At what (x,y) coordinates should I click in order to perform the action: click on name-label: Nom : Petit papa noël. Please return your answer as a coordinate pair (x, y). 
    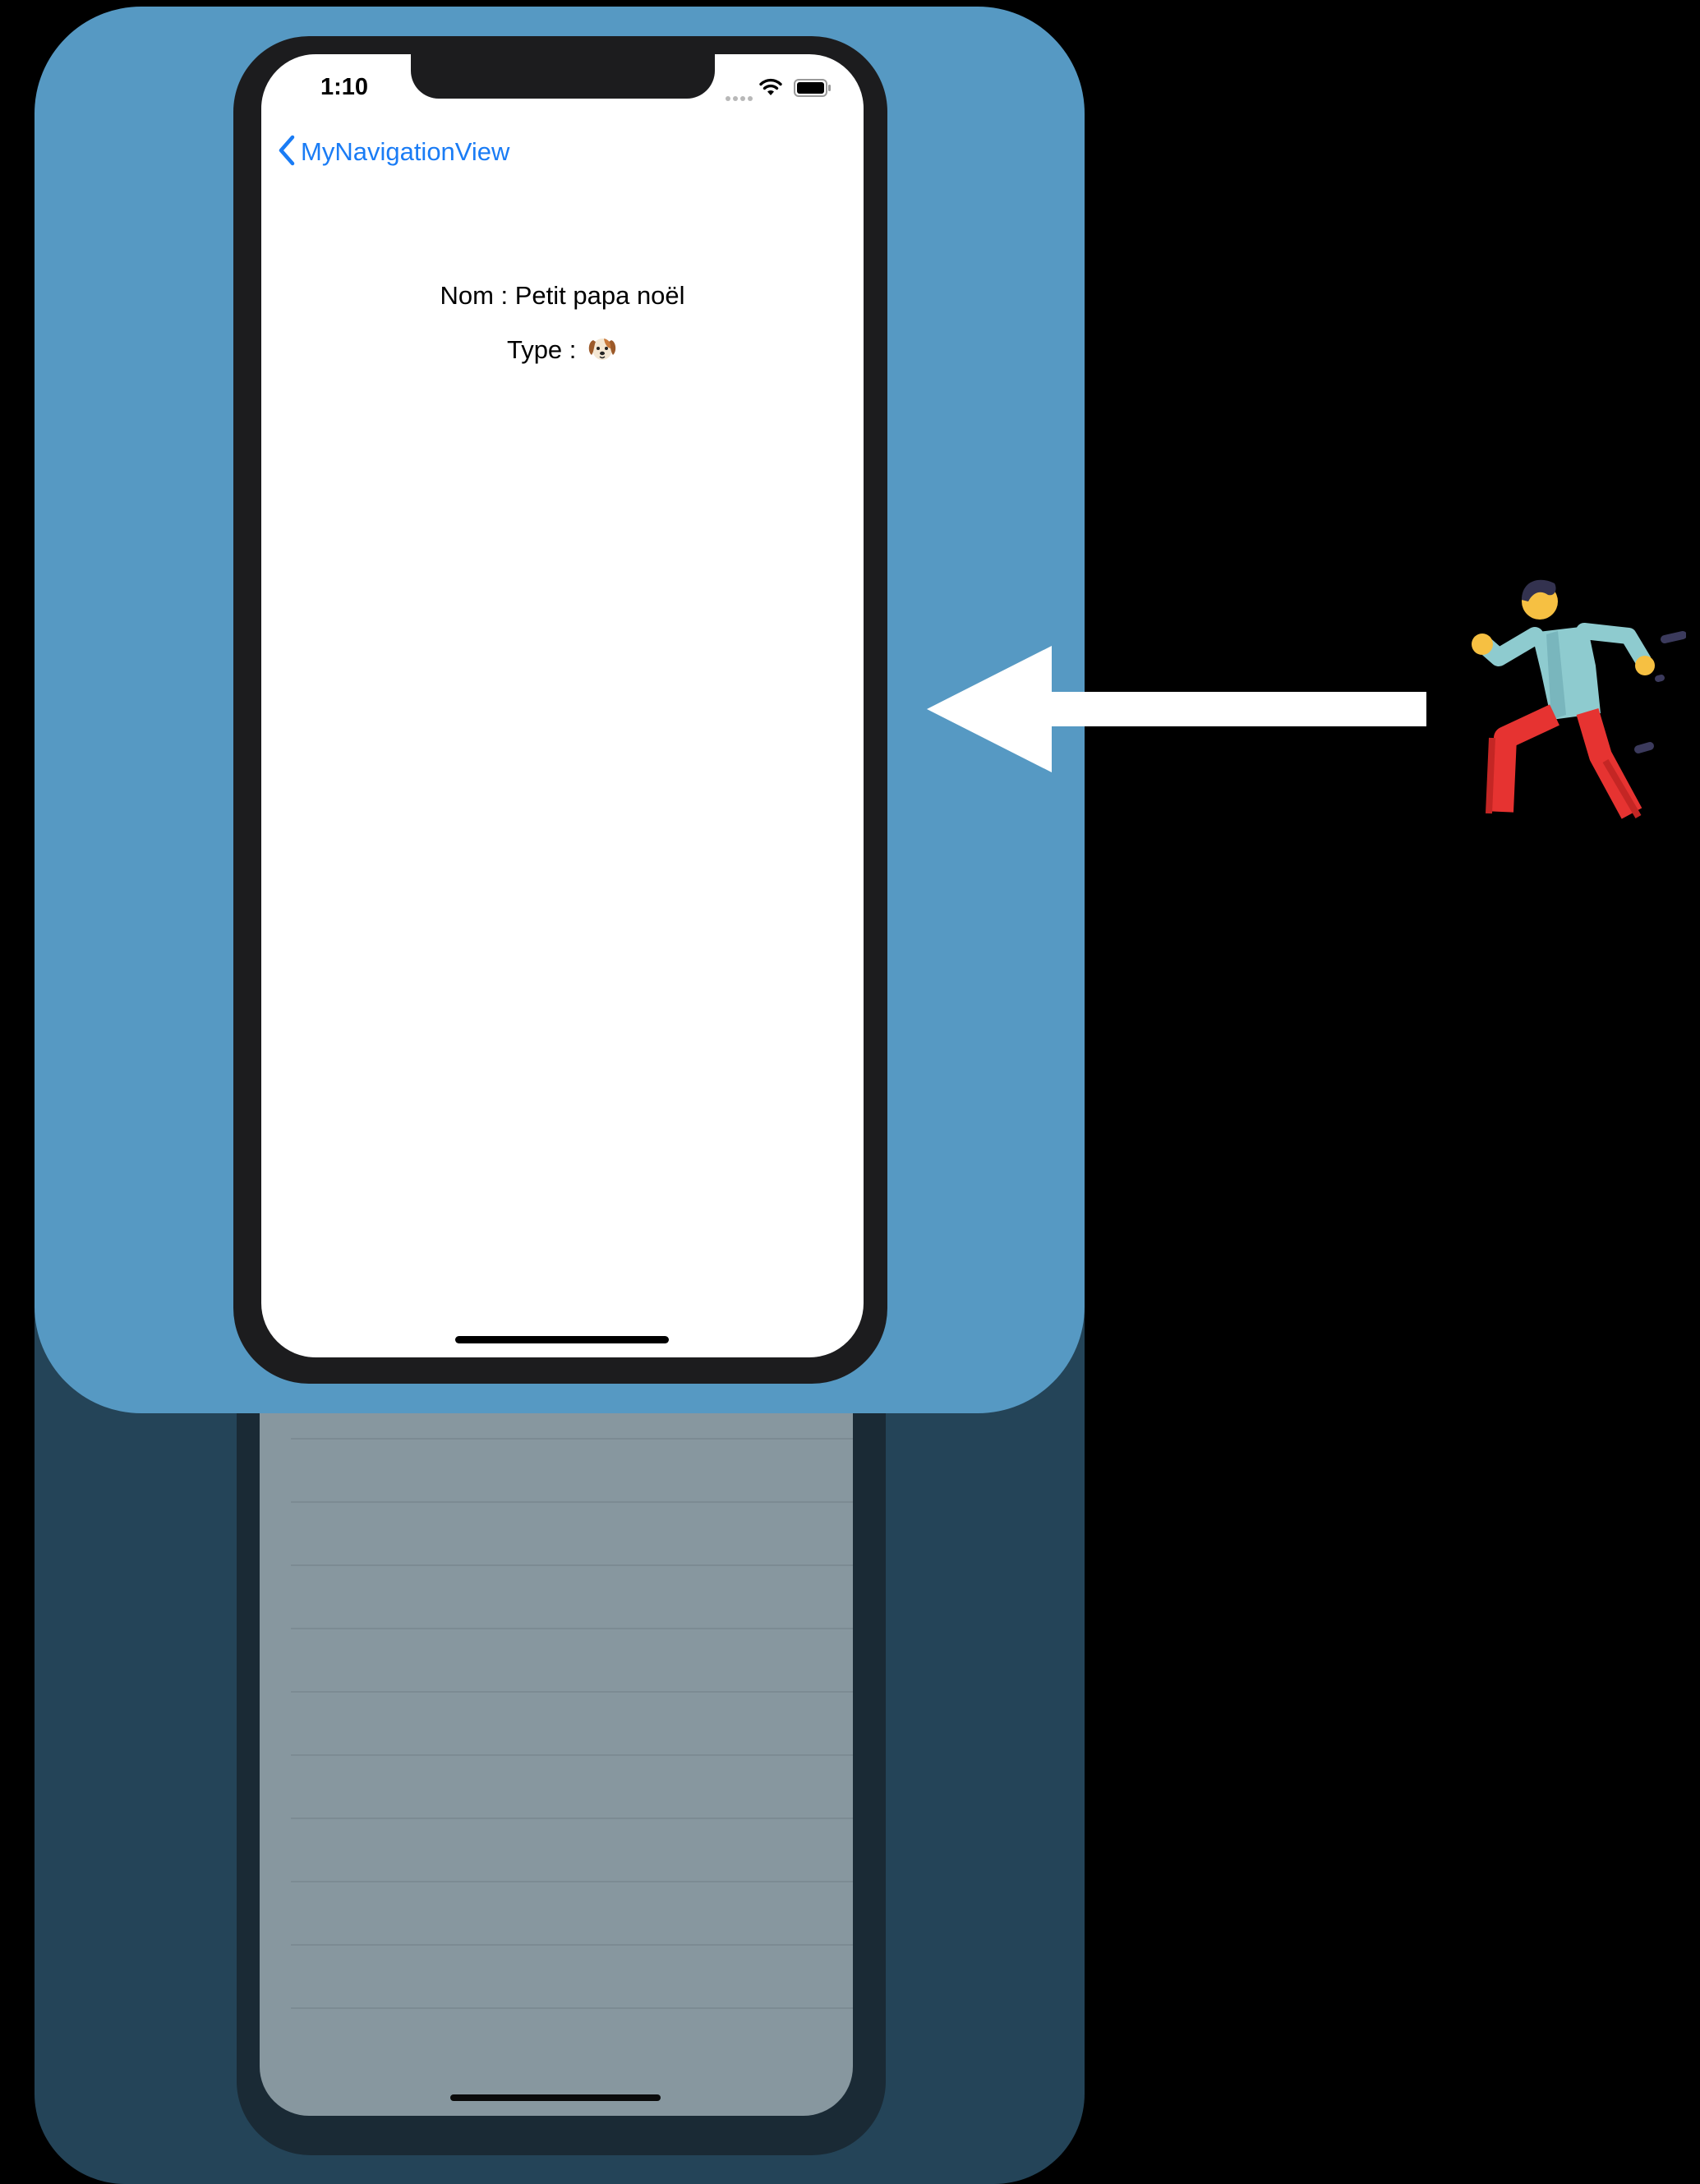
    Looking at the image, I should click on (562, 295).